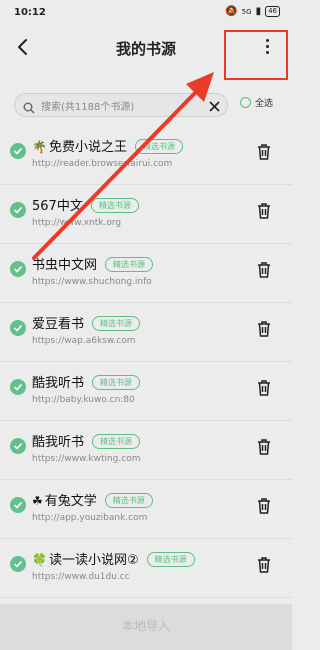 This screenshot has width=320, height=650. Describe the element at coordinates (146, 214) in the screenshot. I see `list-item: 567中文 精选书源 http://www.xntk.org` at that location.